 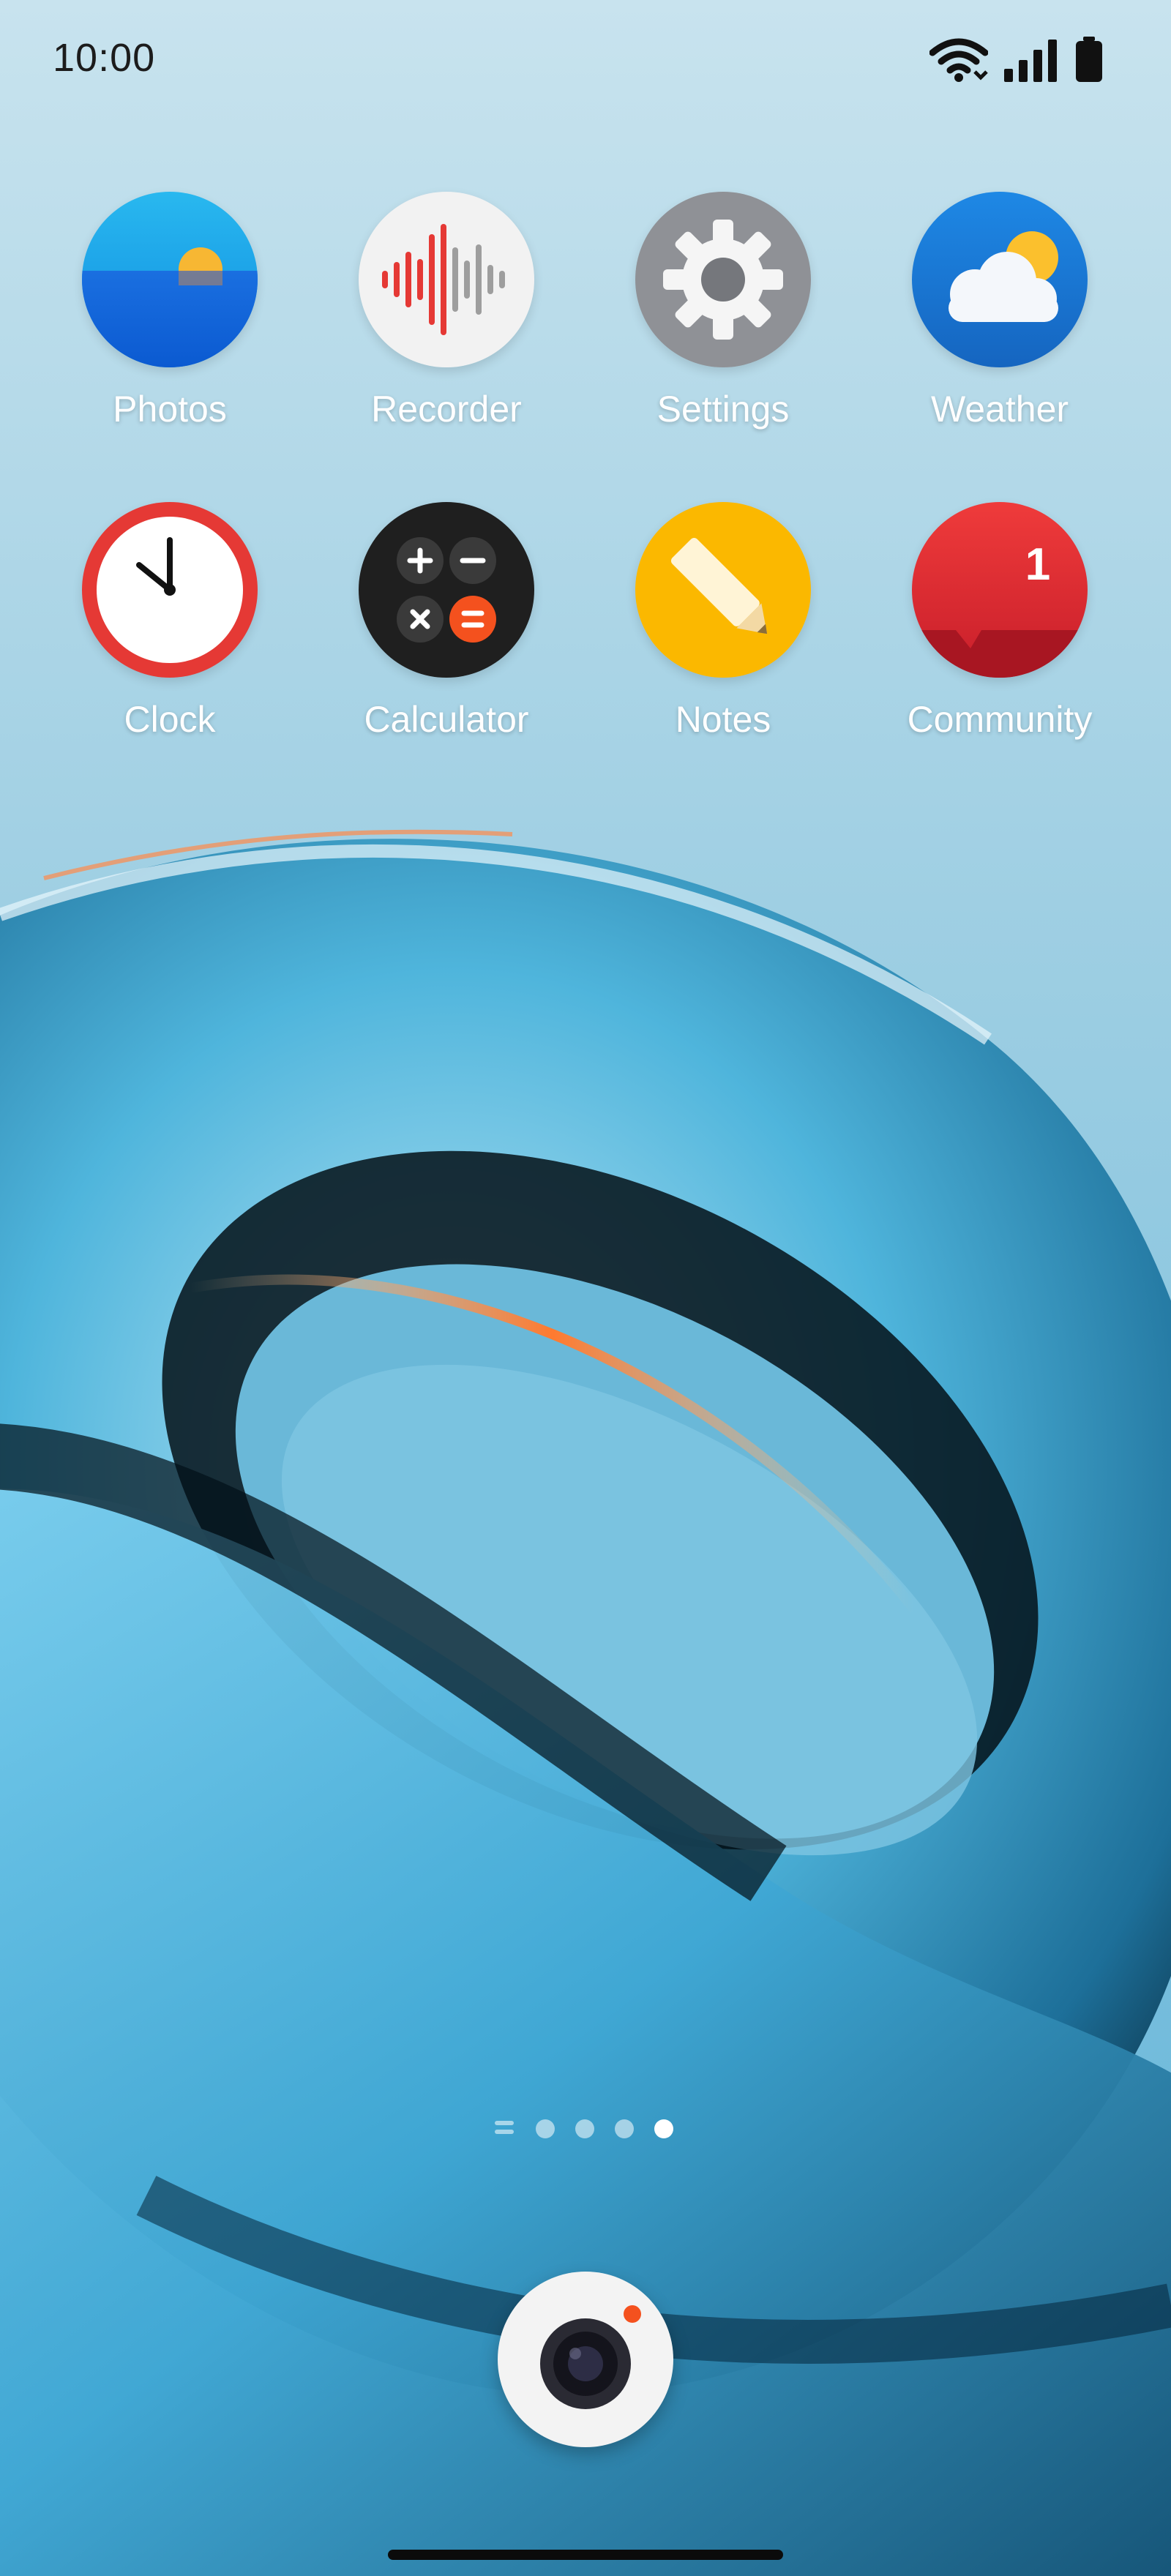 What do you see at coordinates (446, 719) in the screenshot?
I see `app-label: Calculator` at bounding box center [446, 719].